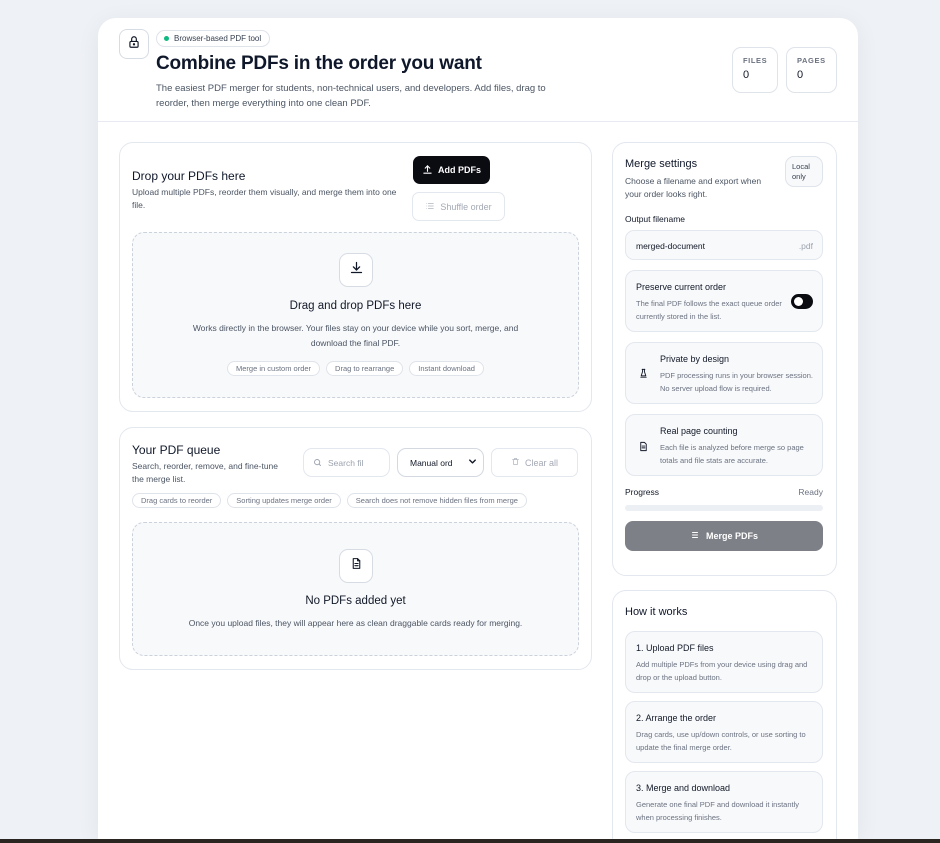  Describe the element at coordinates (811, 60) in the screenshot. I see `pages-stat-label: PAGES` at that location.